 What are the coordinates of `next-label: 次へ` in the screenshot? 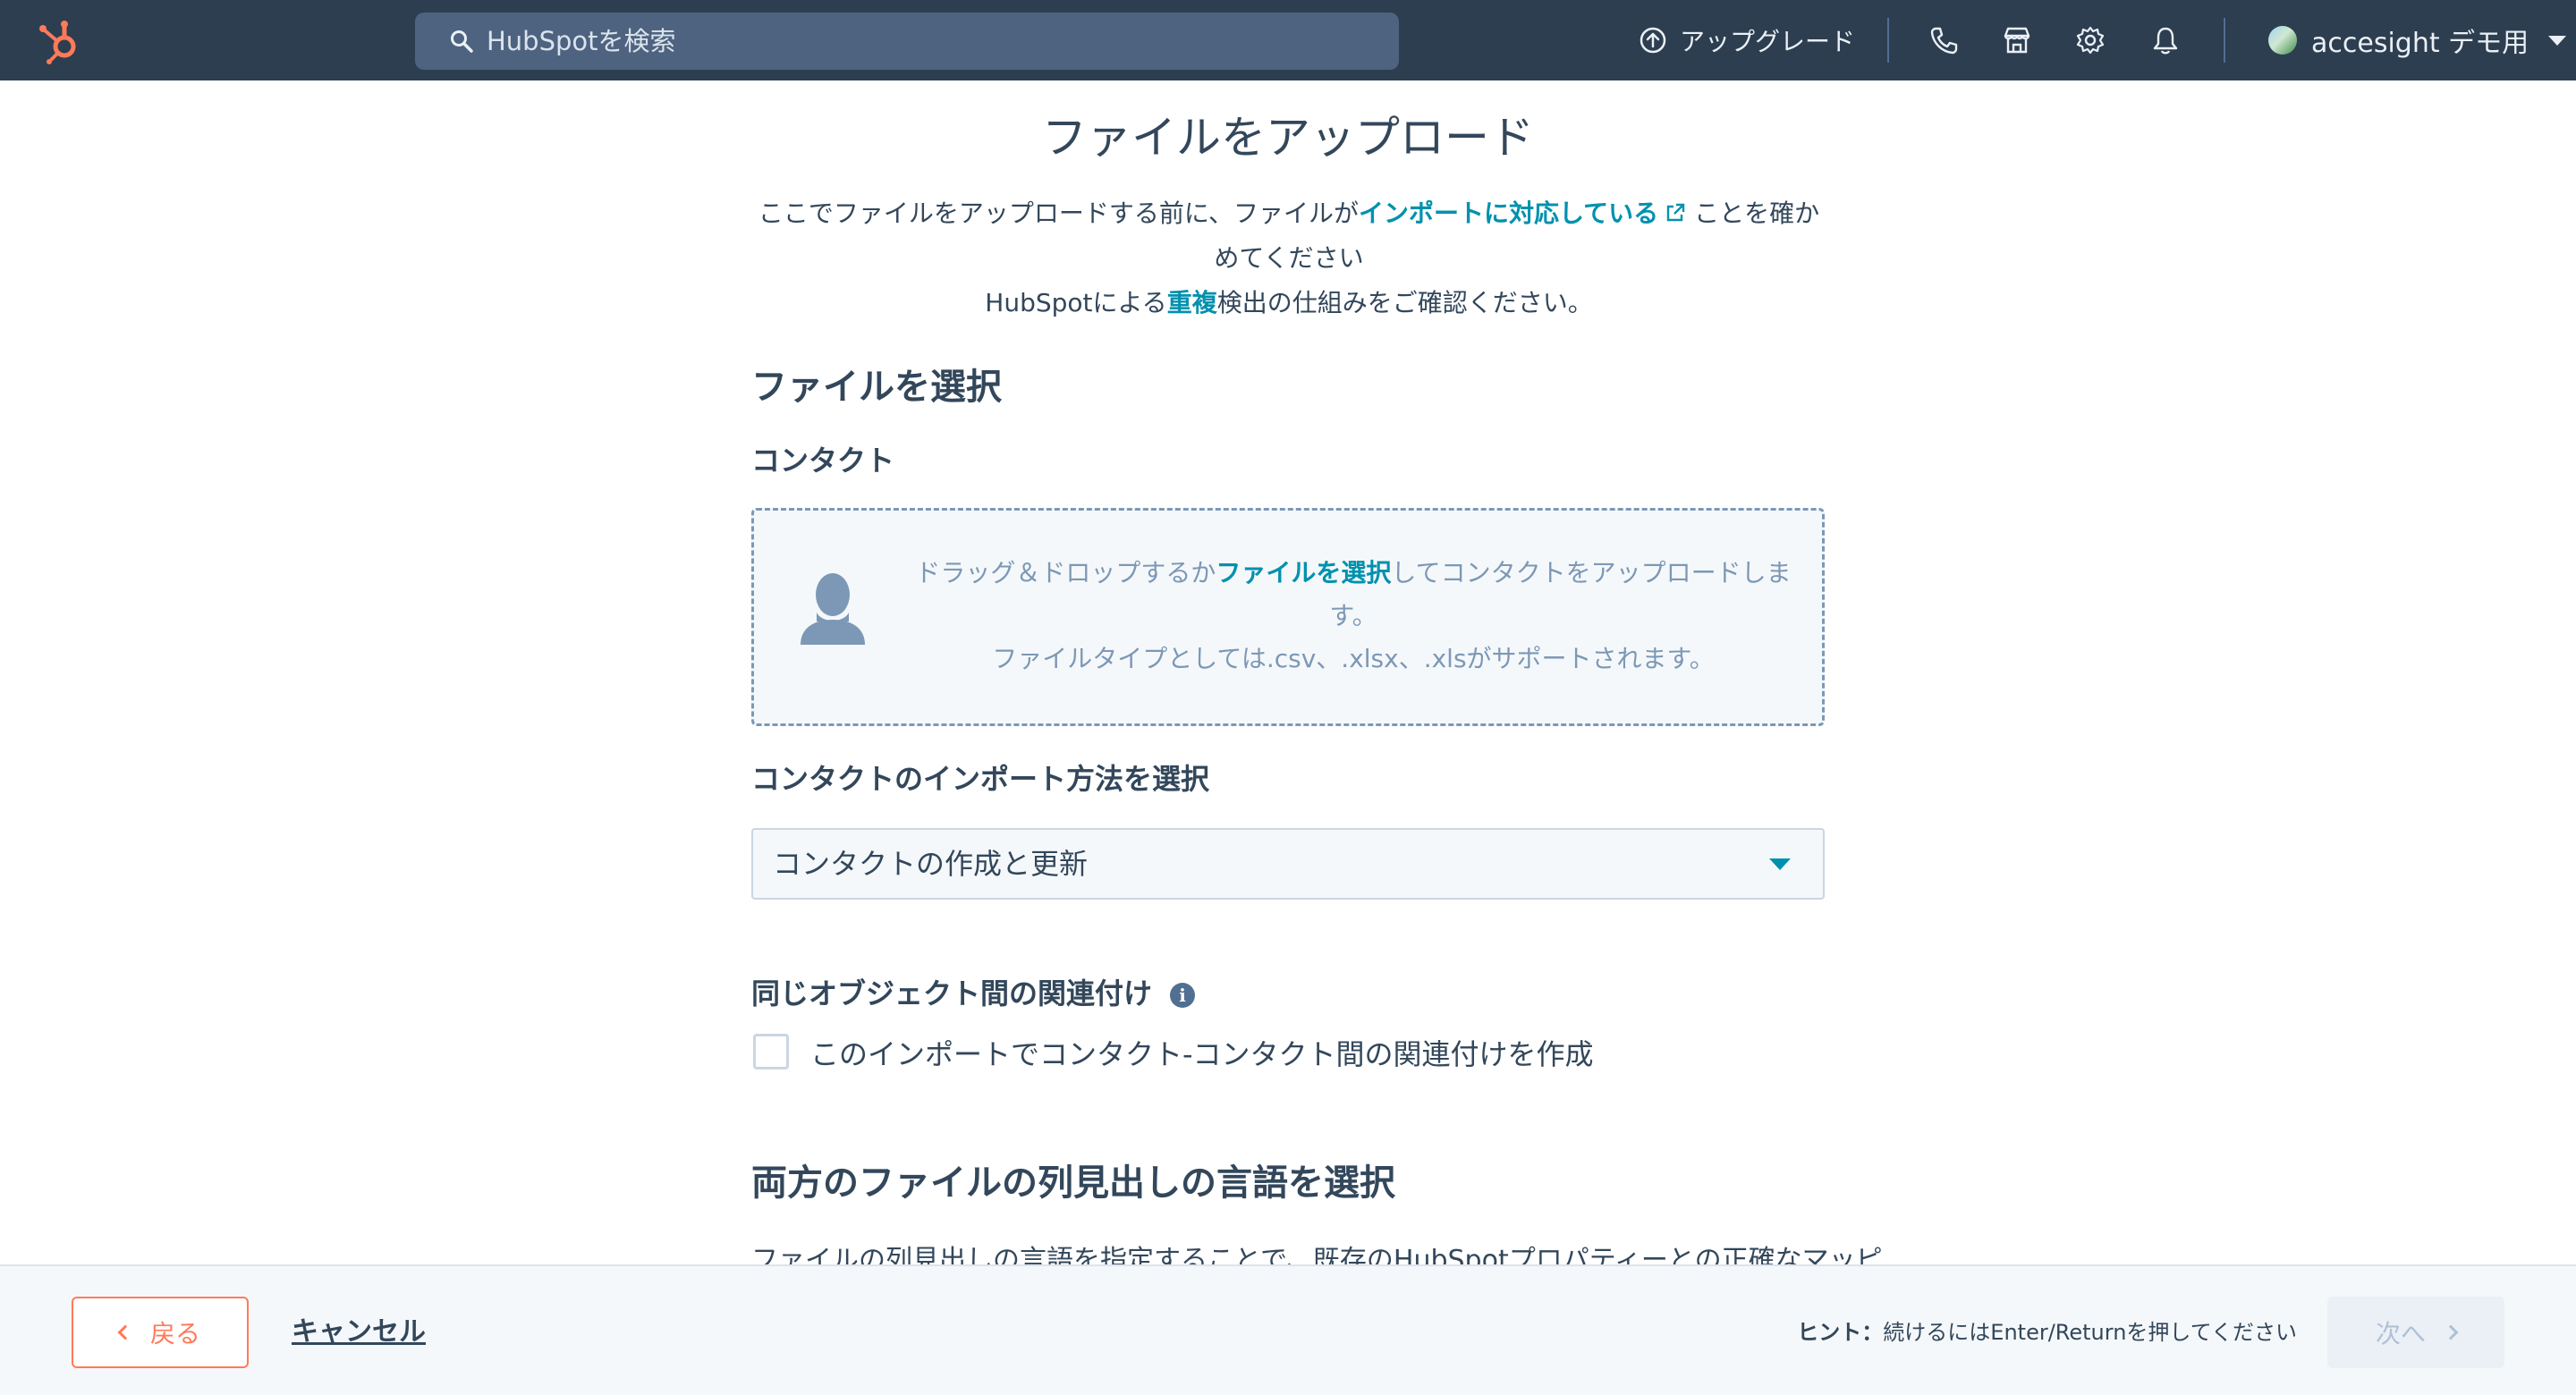 It's located at (2400, 1333).